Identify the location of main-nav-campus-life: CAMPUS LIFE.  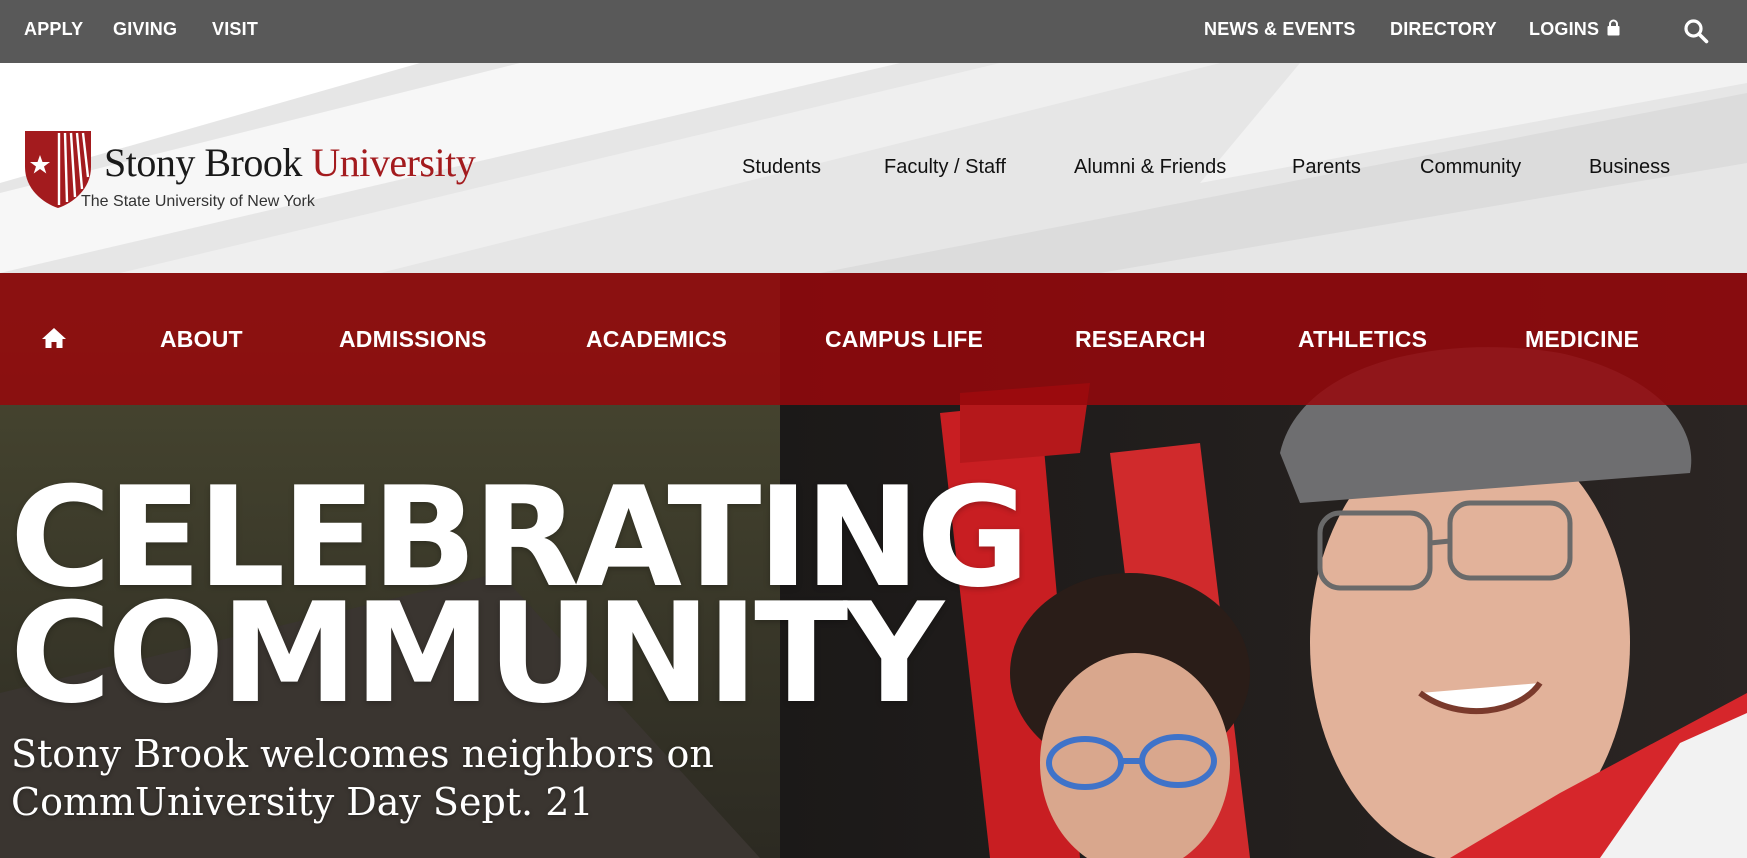
(904, 339).